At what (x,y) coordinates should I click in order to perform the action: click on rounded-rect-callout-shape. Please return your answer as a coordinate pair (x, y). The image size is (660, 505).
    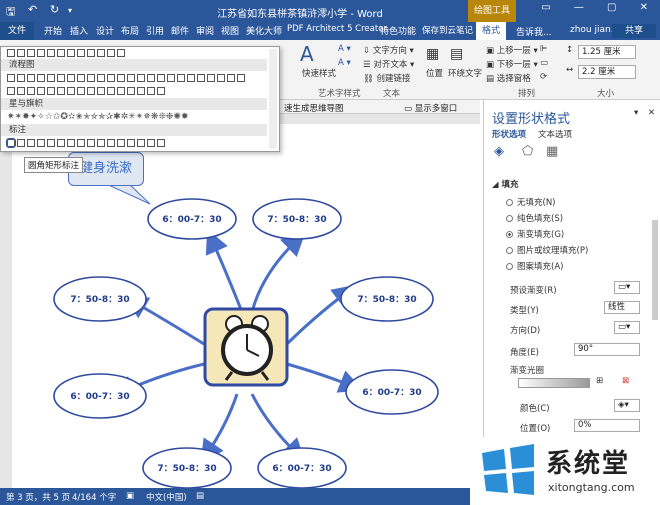
    Looking at the image, I should click on (11, 143).